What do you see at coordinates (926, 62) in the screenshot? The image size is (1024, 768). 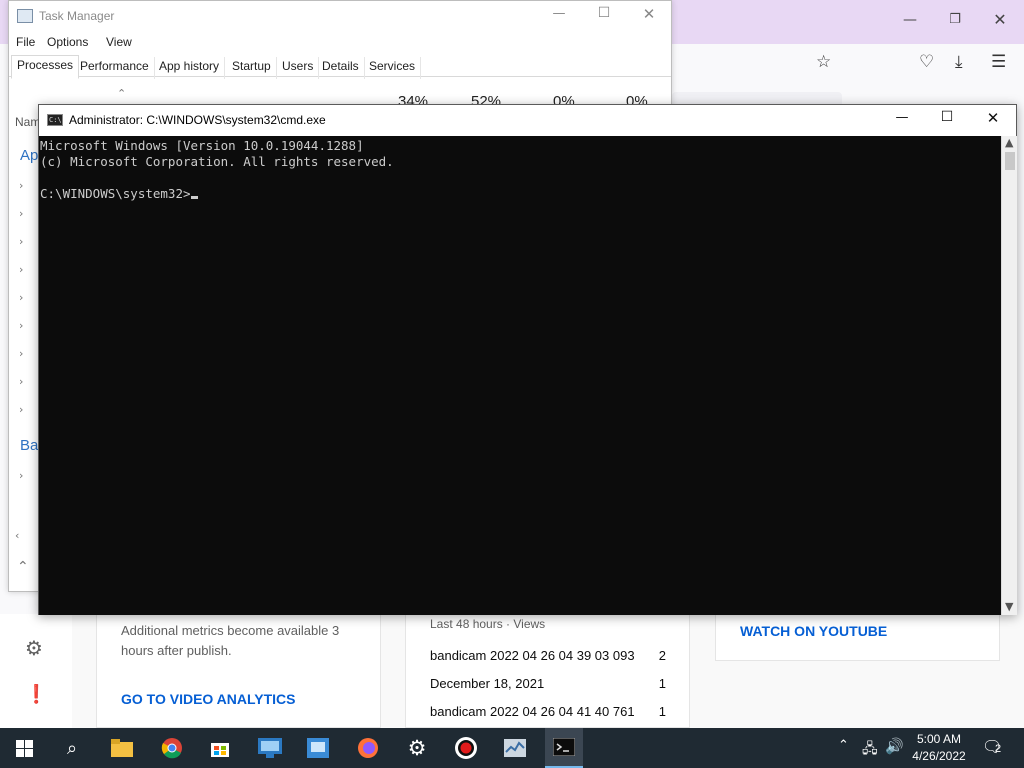 I see `pocket-icon: ♡` at bounding box center [926, 62].